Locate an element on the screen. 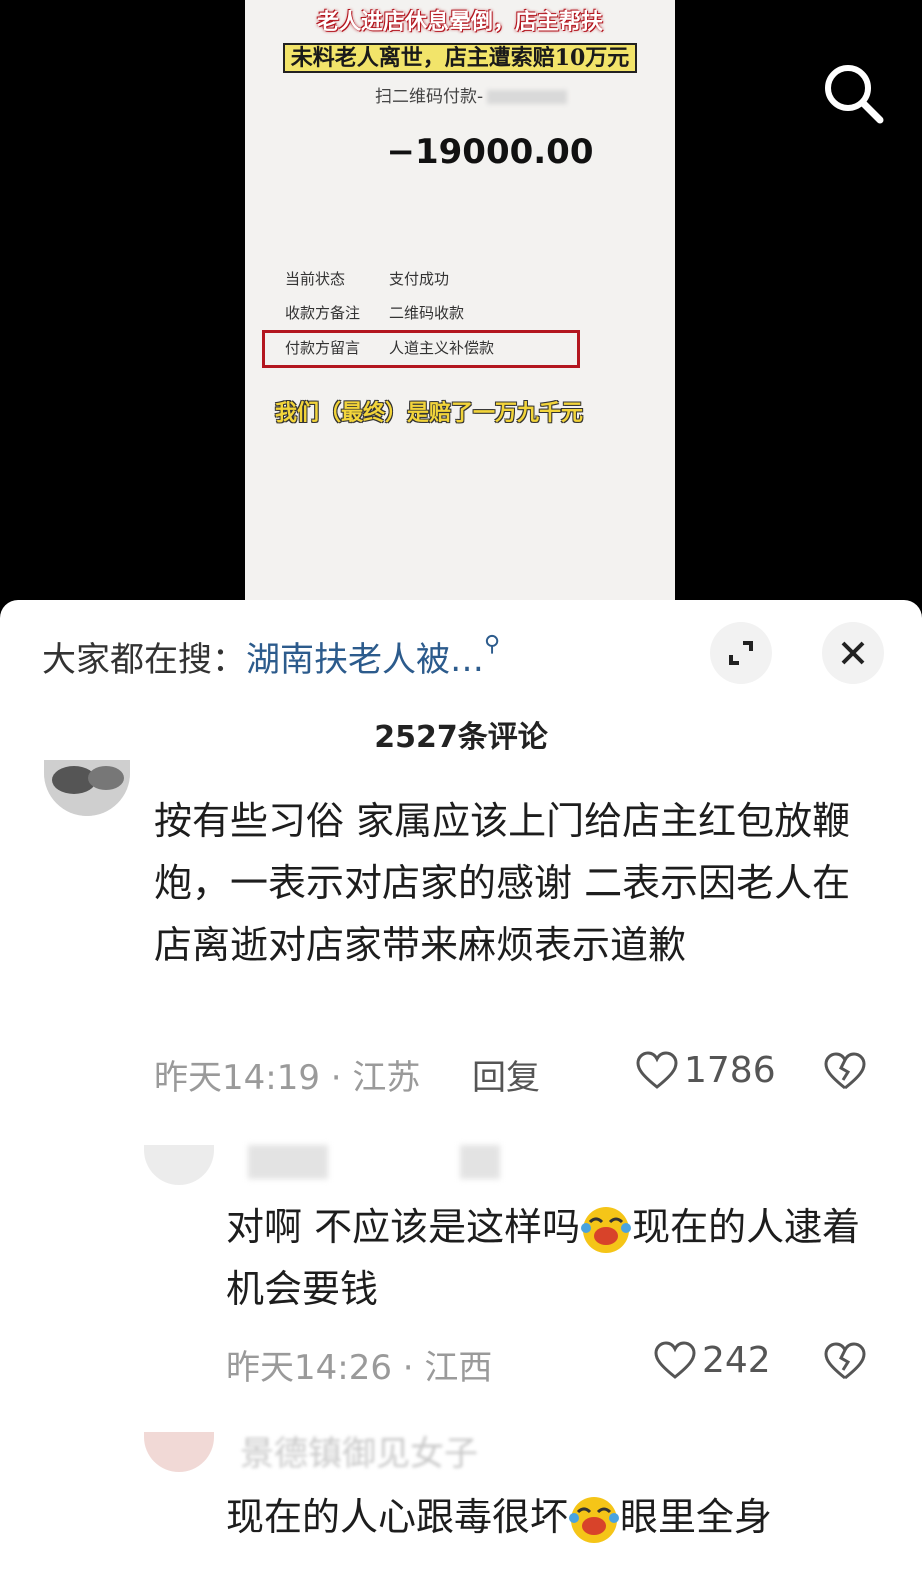 This screenshot has height=1581, width=922. payment-amount: −19000.00 is located at coordinates (490, 152).